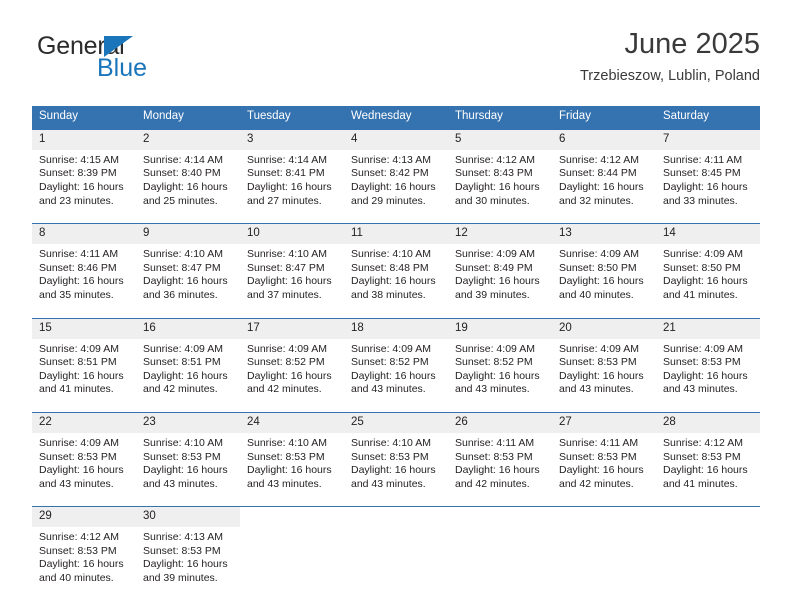 The width and height of the screenshot is (792, 612). I want to click on day-number: 11, so click(396, 234).